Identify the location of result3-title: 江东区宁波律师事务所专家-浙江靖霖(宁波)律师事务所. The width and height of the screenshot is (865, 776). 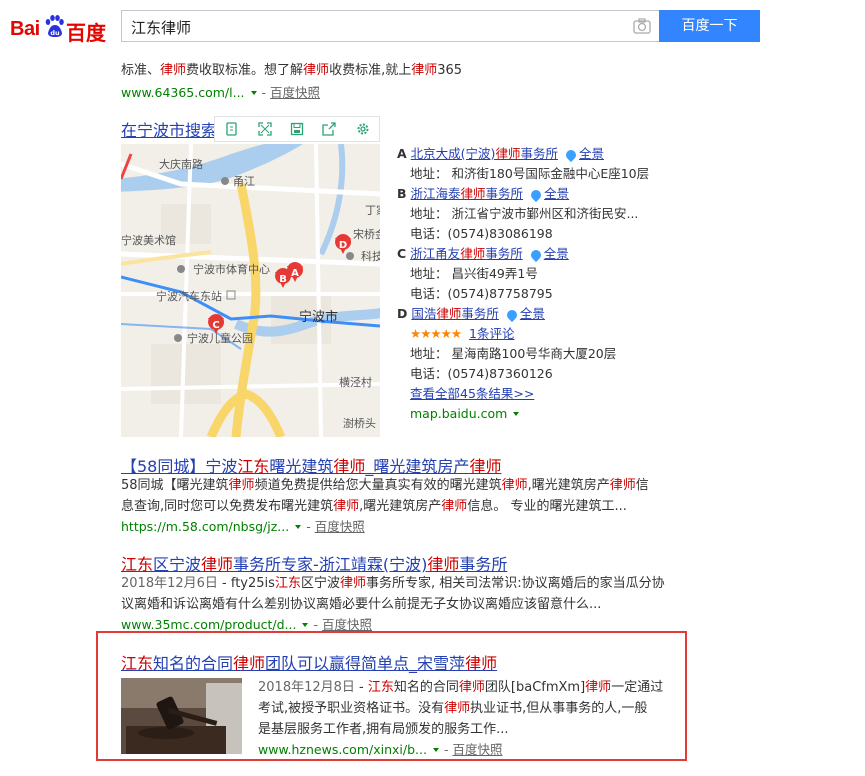
(314, 563).